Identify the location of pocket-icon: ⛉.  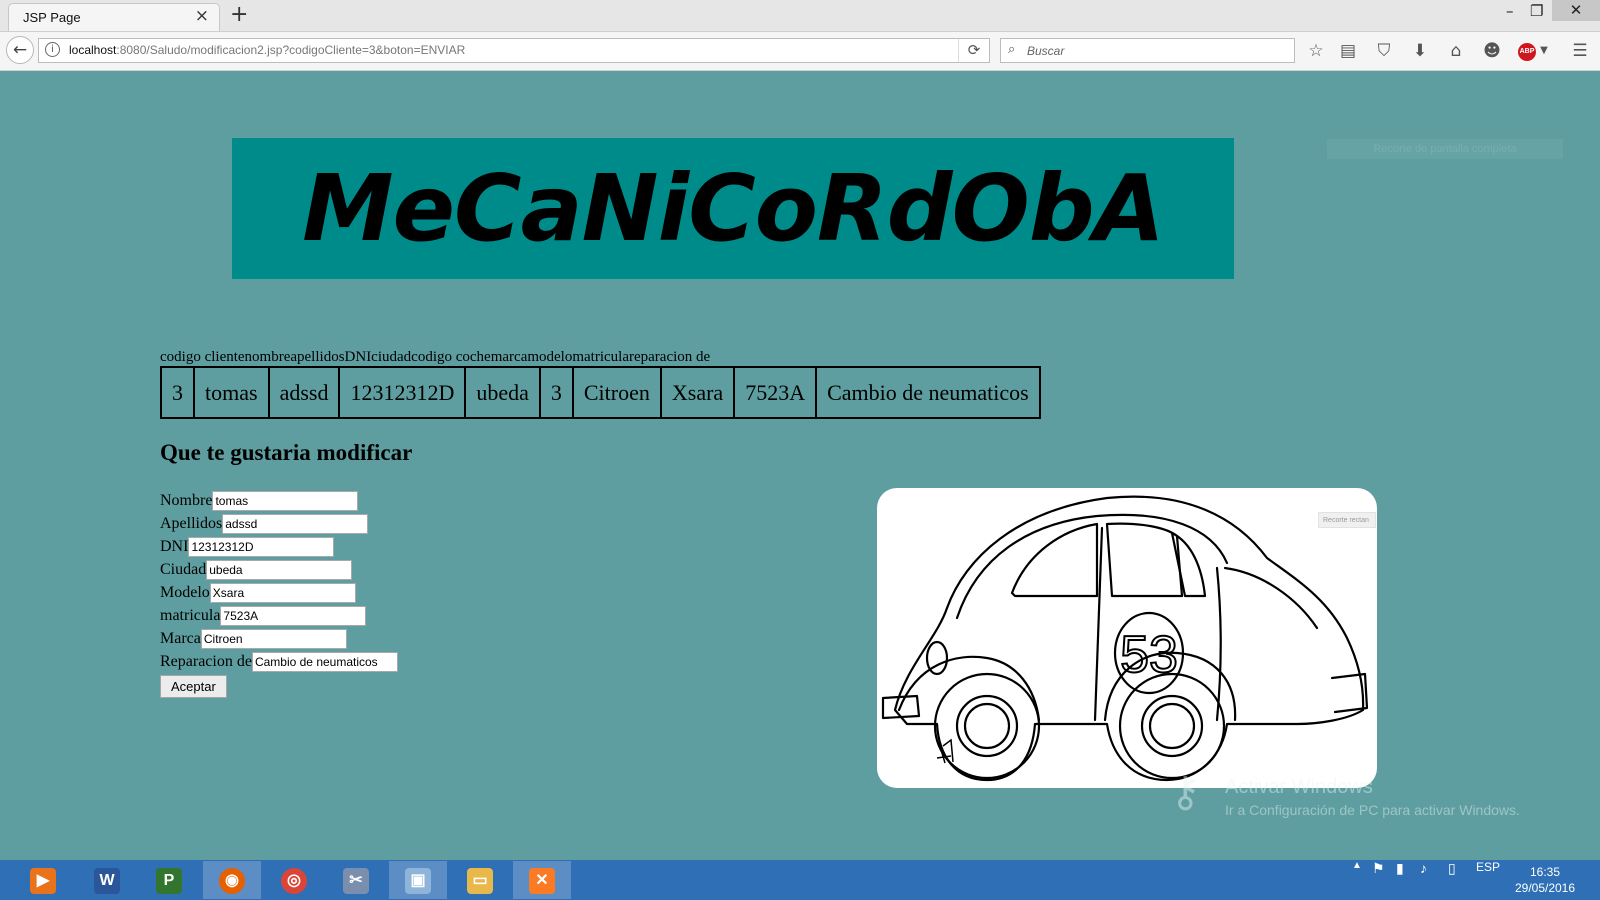
(1384, 51).